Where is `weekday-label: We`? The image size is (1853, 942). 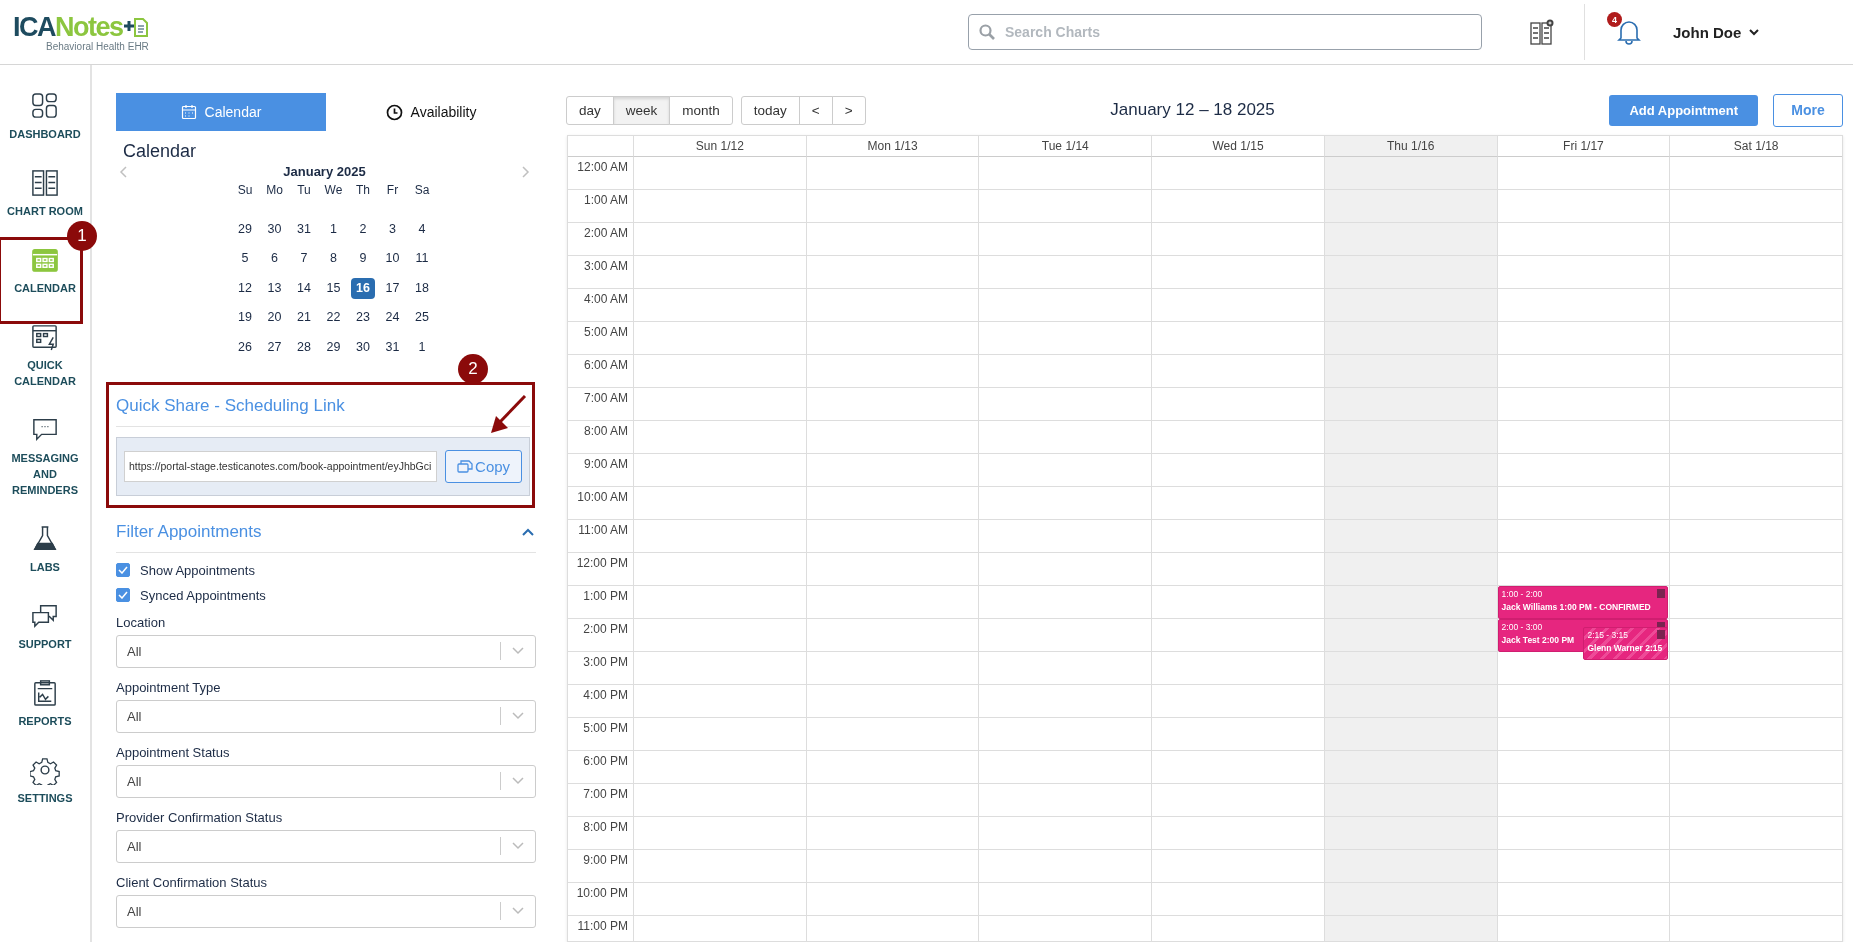 weekday-label: We is located at coordinates (333, 191).